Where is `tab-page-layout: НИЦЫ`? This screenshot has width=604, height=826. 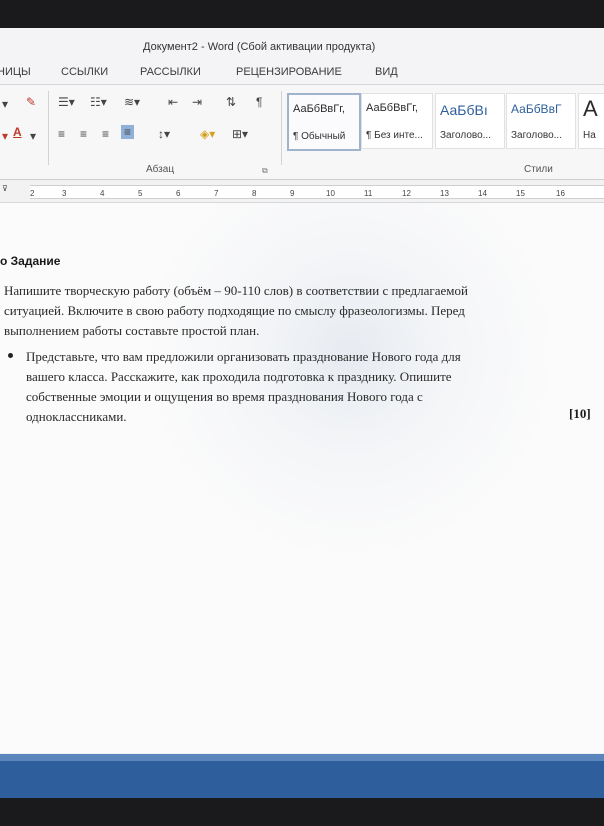
tab-page-layout: НИЦЫ is located at coordinates (15, 72).